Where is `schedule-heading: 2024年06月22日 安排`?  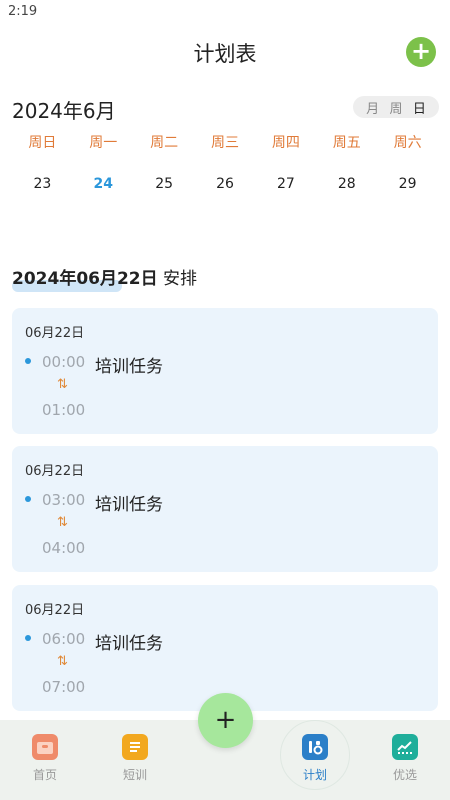
schedule-heading: 2024年06月22日 安排 is located at coordinates (105, 278).